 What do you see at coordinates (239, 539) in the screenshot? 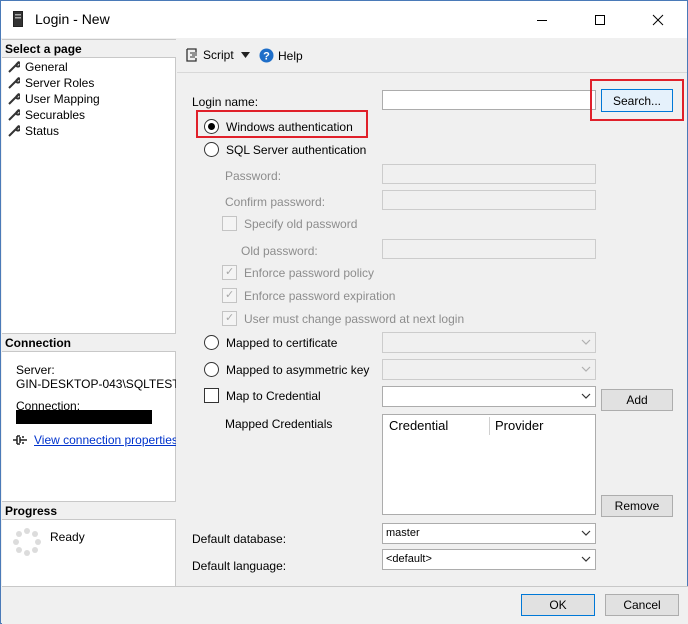
I see `default-database-label: Default database:` at bounding box center [239, 539].